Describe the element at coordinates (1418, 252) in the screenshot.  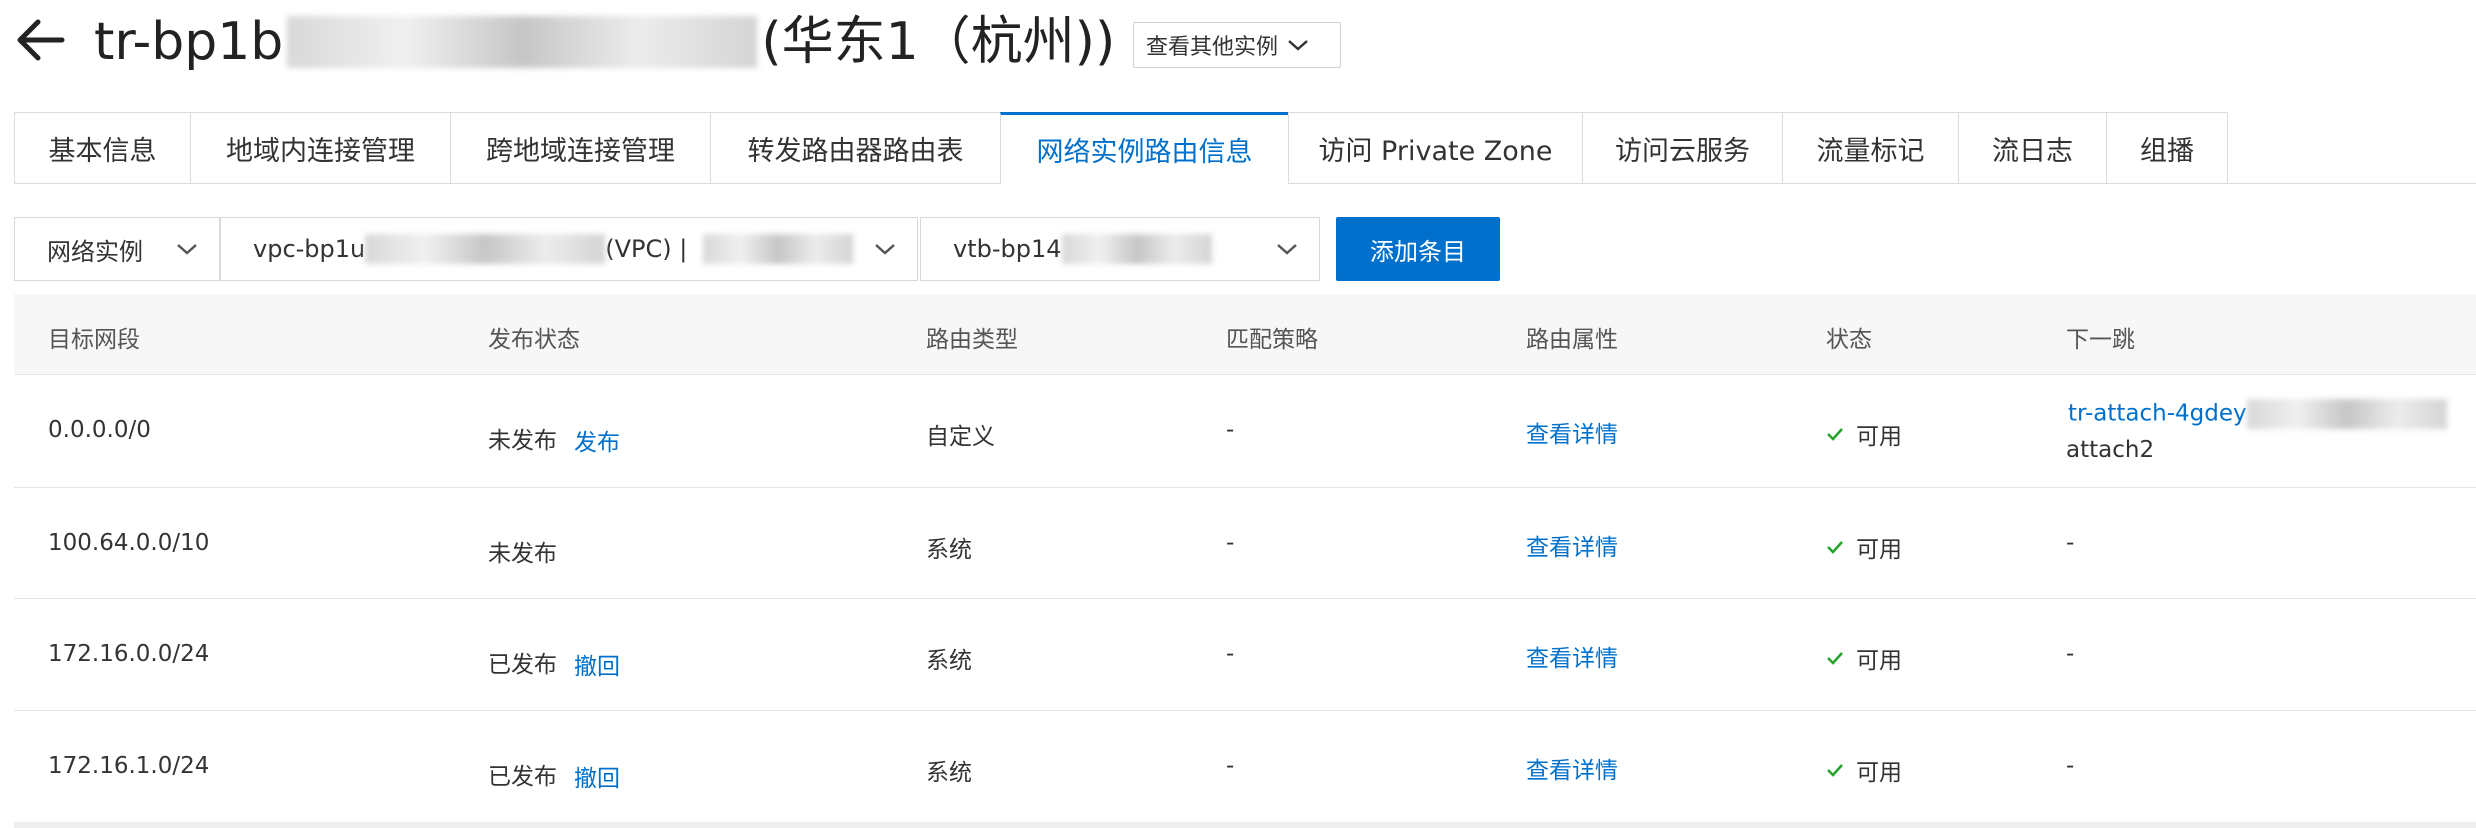
I see `add-entry-label: 添加条目` at that location.